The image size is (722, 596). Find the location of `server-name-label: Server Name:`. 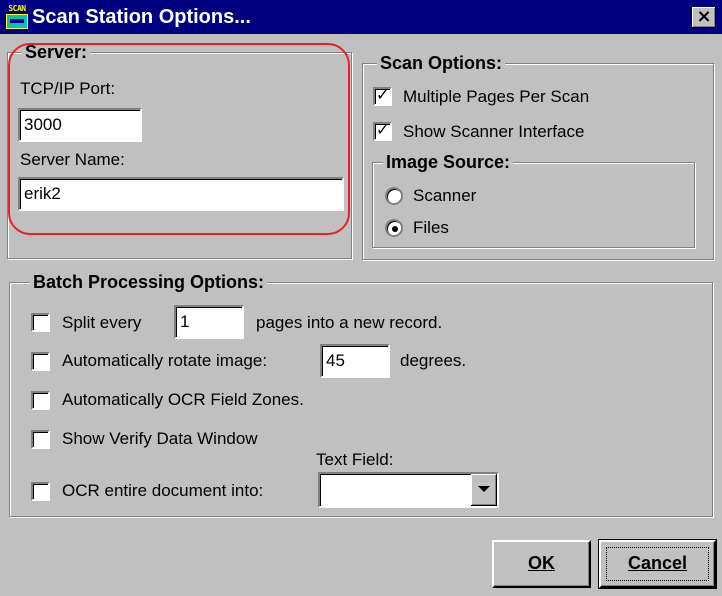

server-name-label: Server Name: is located at coordinates (72, 159).